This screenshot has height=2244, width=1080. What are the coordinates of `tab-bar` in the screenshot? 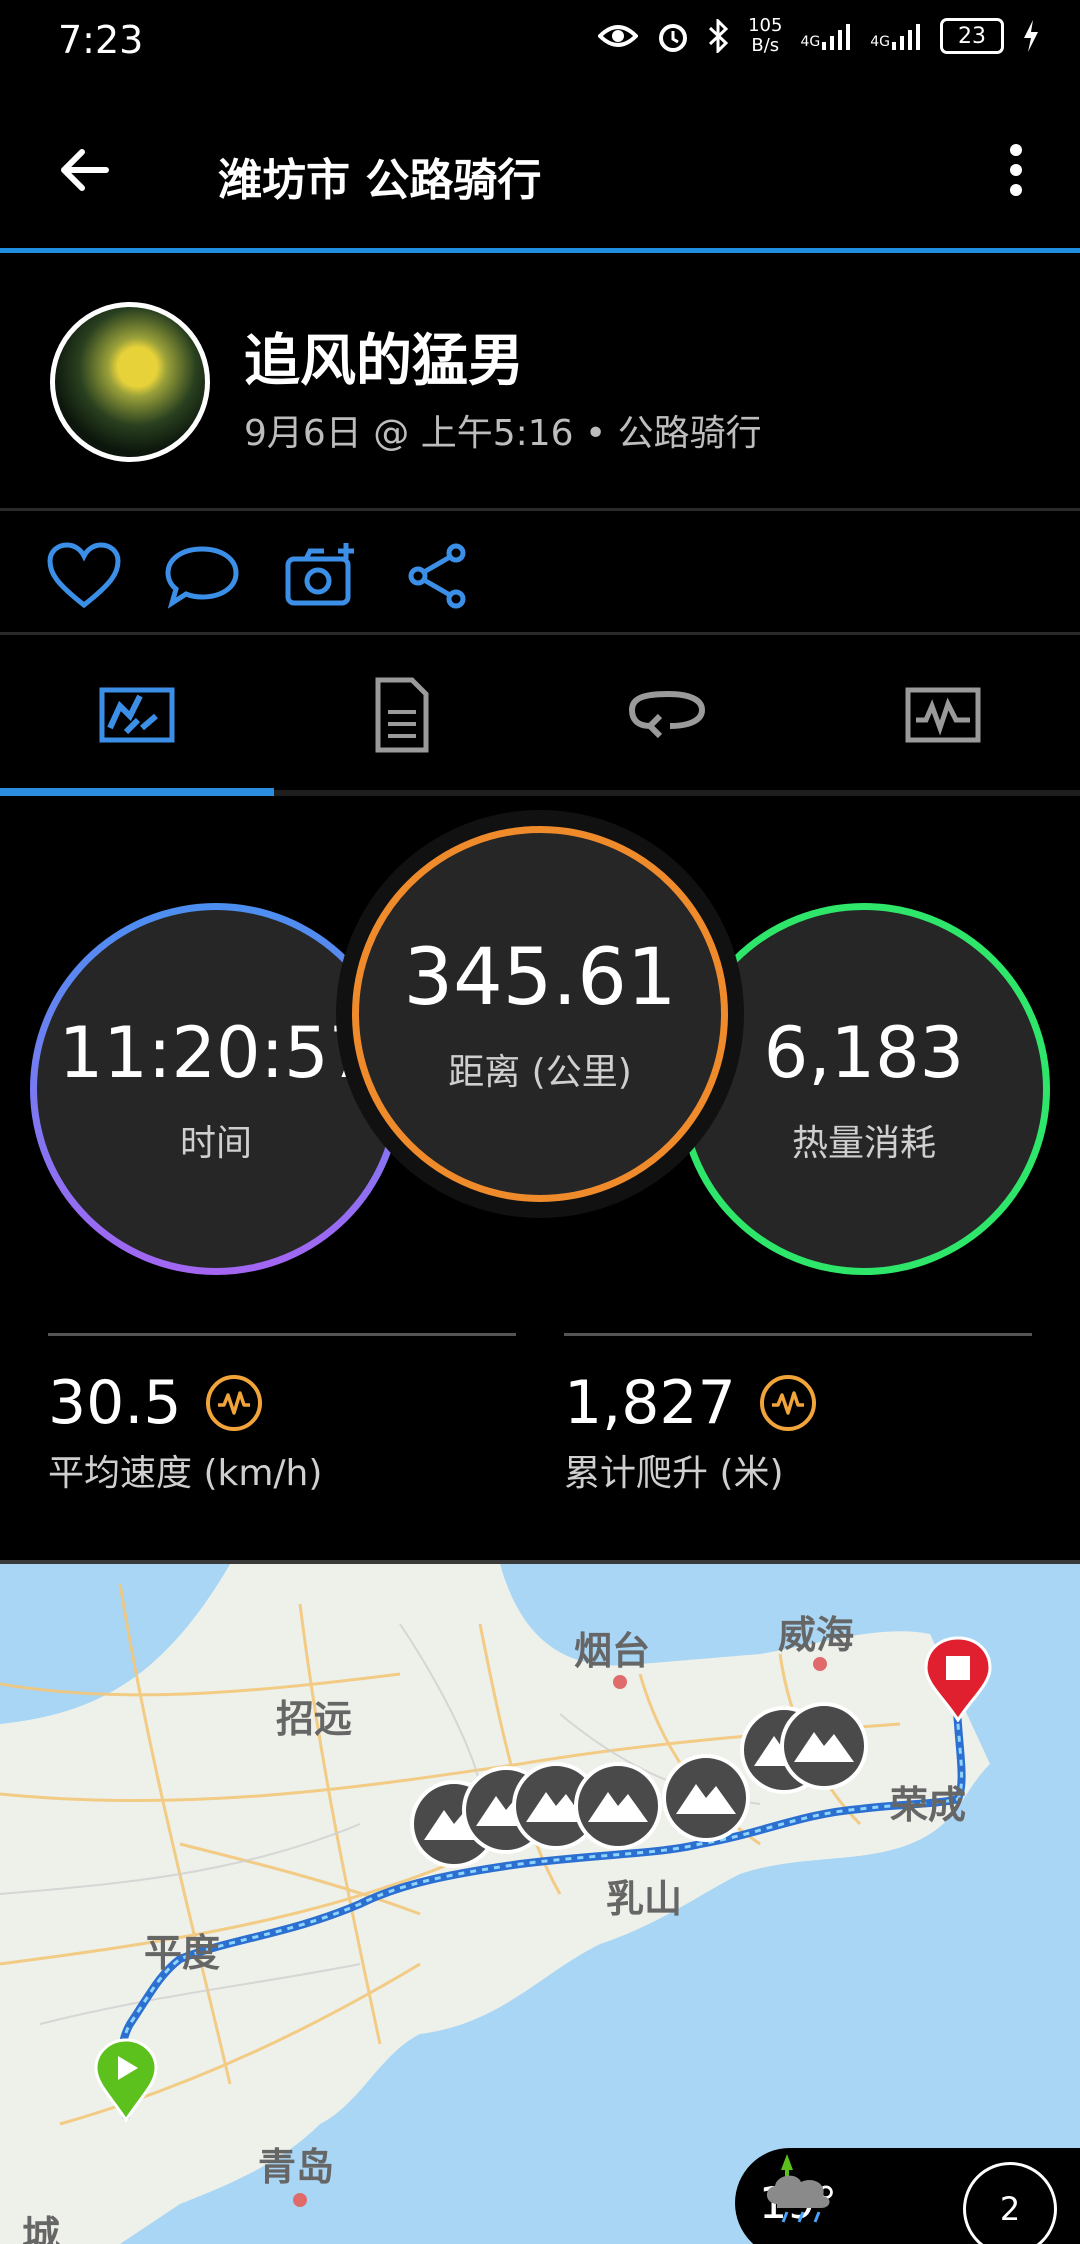 It's located at (540, 716).